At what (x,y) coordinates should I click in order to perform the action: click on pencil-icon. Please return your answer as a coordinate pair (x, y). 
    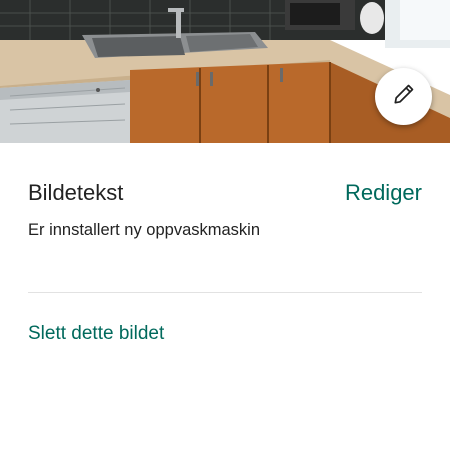
    Looking at the image, I should click on (404, 96).